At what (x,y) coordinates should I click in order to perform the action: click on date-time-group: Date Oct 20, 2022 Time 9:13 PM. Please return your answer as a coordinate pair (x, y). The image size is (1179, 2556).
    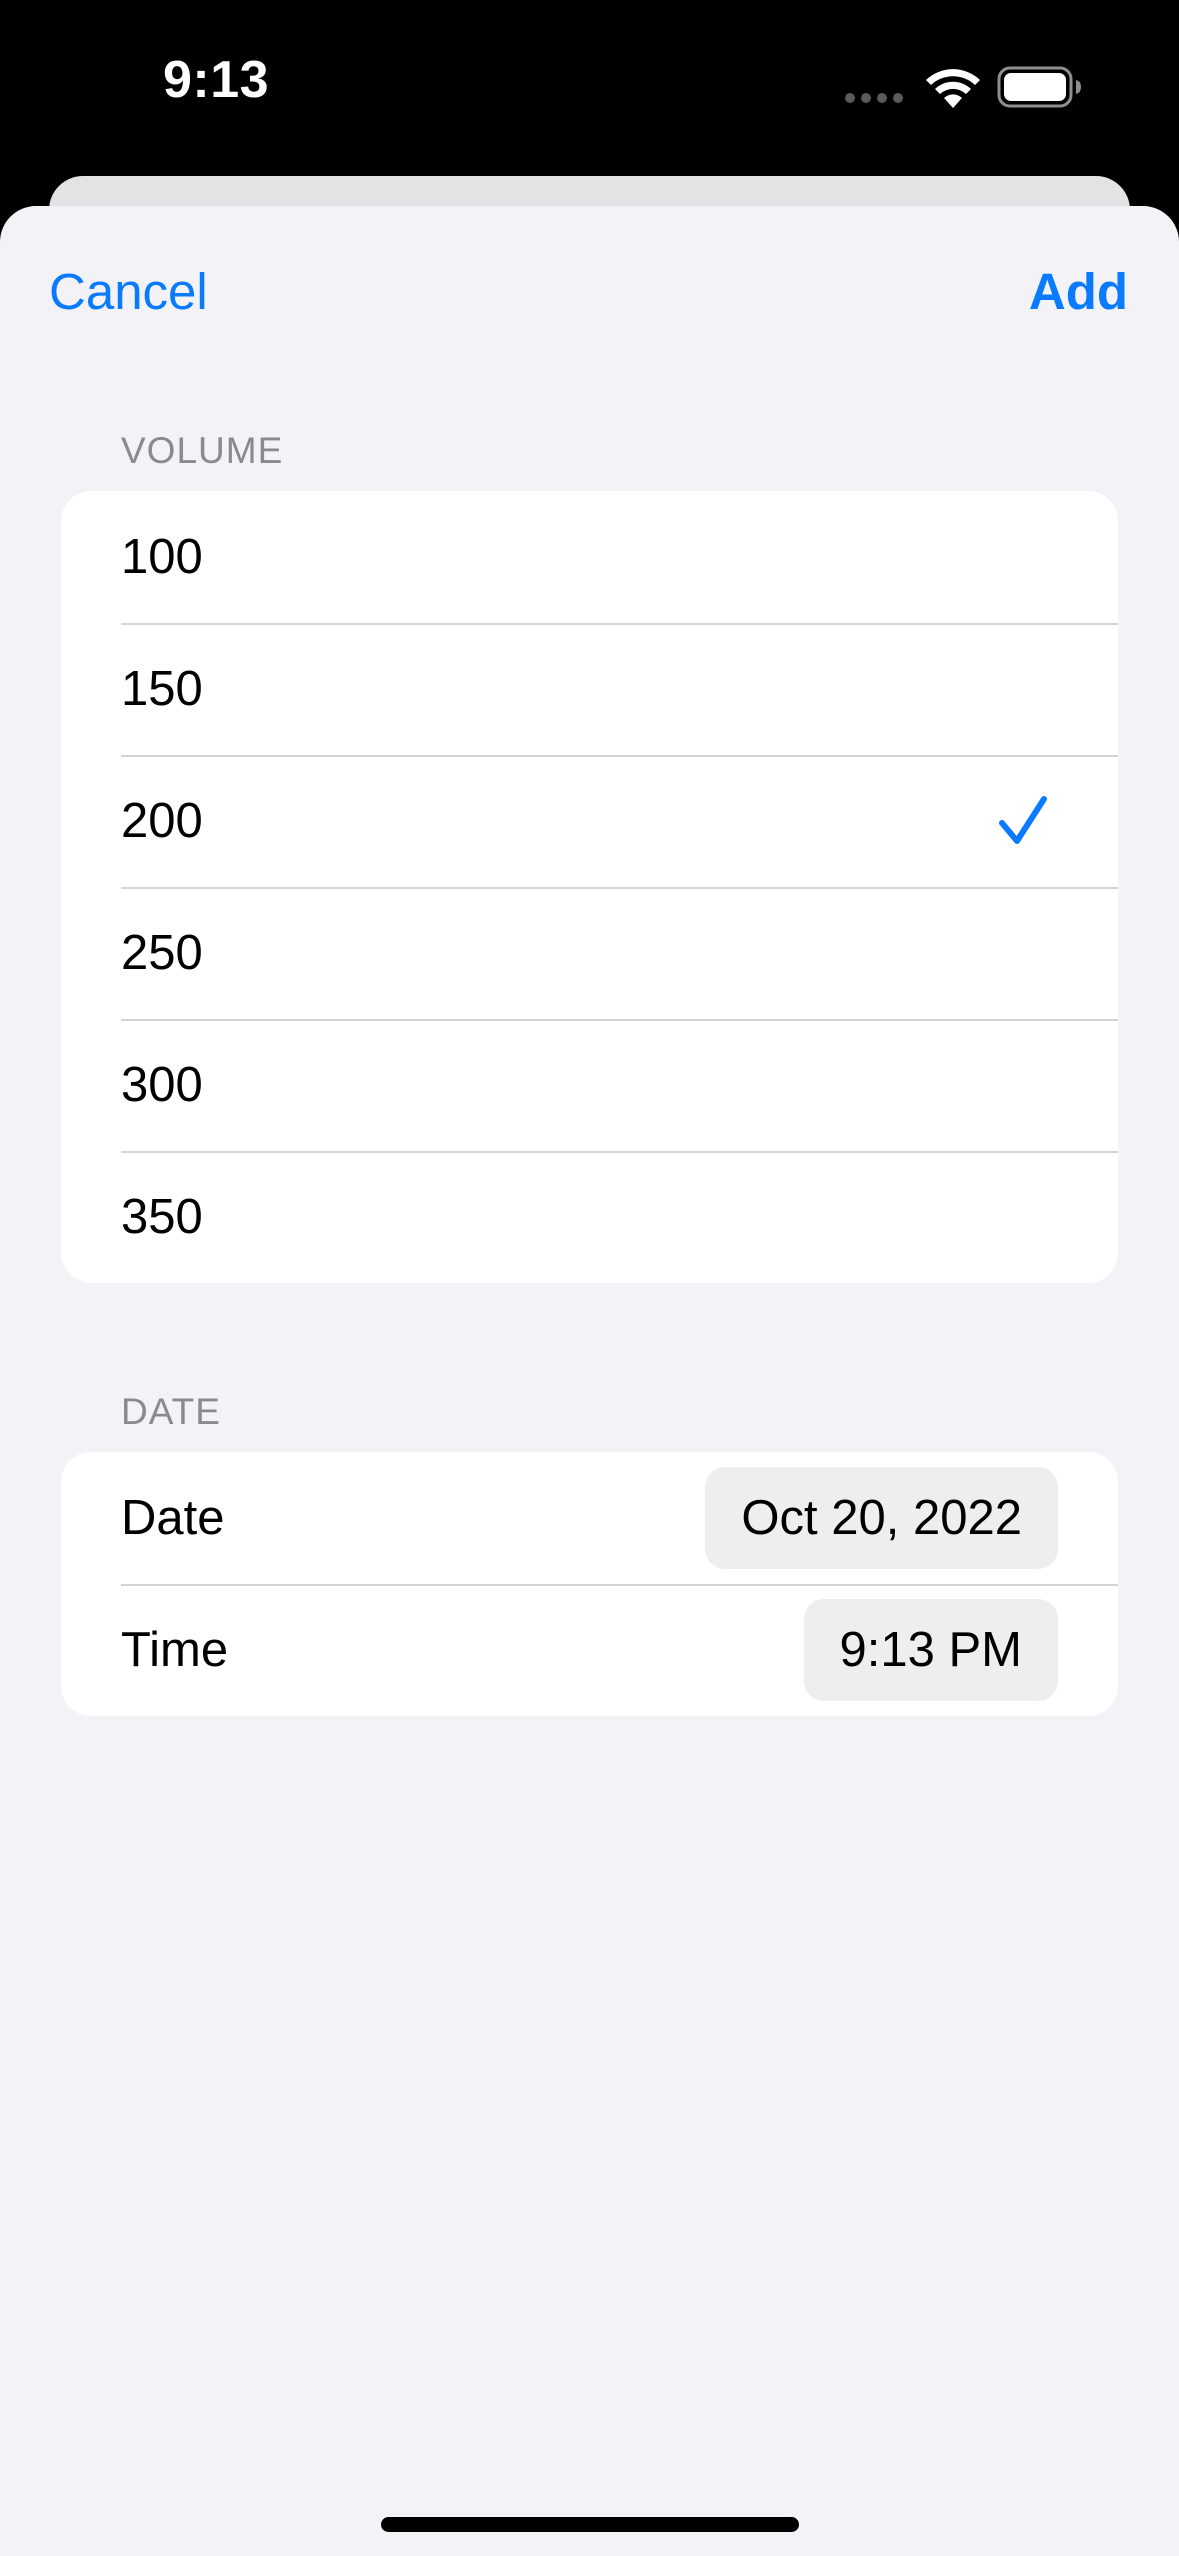
    Looking at the image, I should click on (589, 1584).